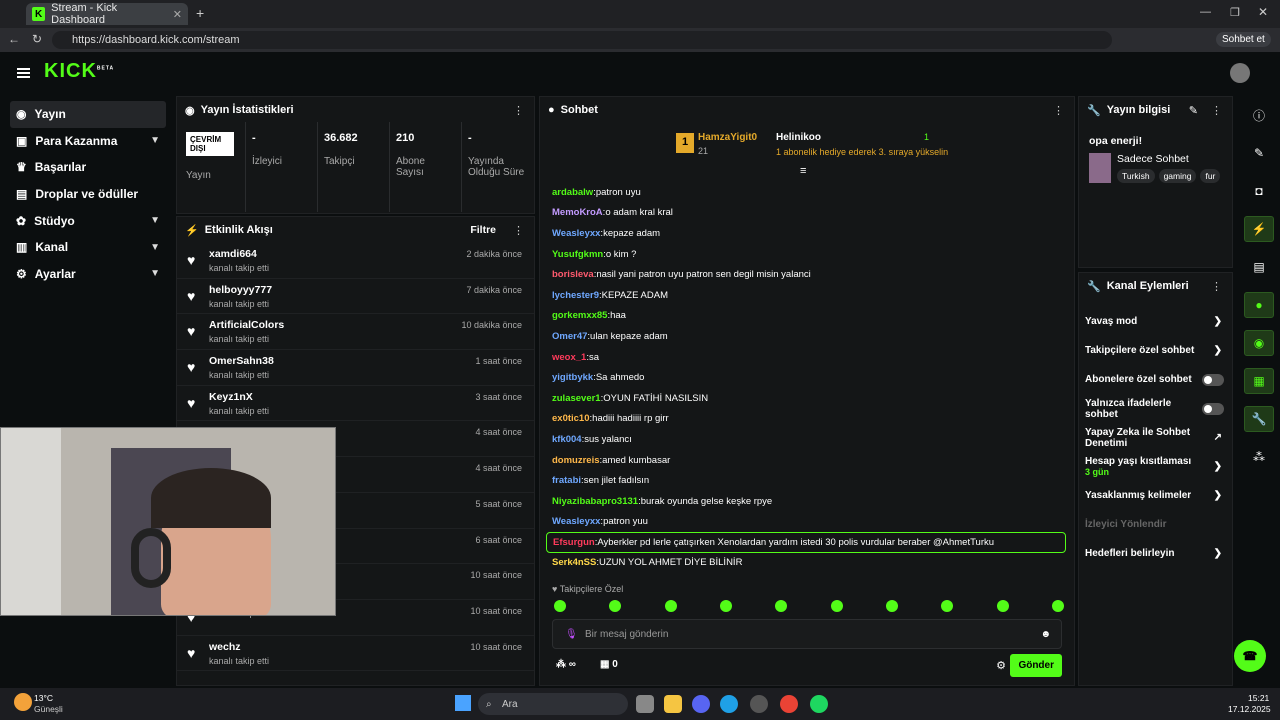 The image size is (1280, 720). What do you see at coordinates (1155, 350) in the screenshot?
I see `channel-action-item: Takipçilere özel sohbet ❯` at bounding box center [1155, 350].